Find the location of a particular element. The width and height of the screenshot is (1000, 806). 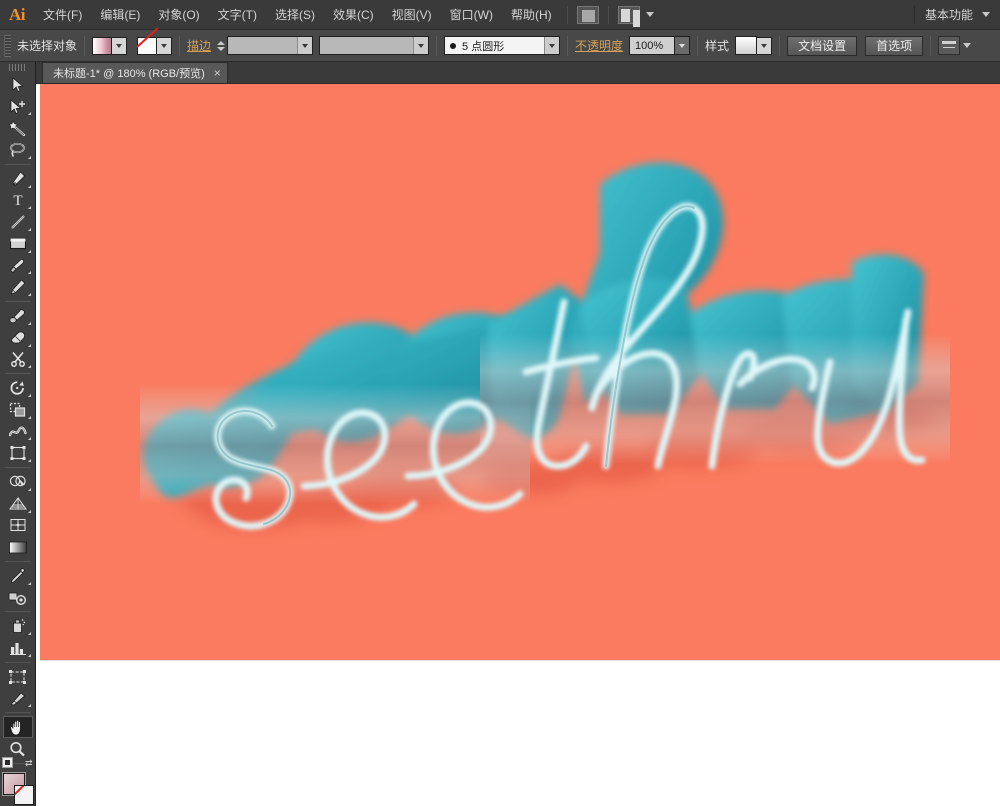

preferences-button: 首选项 is located at coordinates (894, 45).